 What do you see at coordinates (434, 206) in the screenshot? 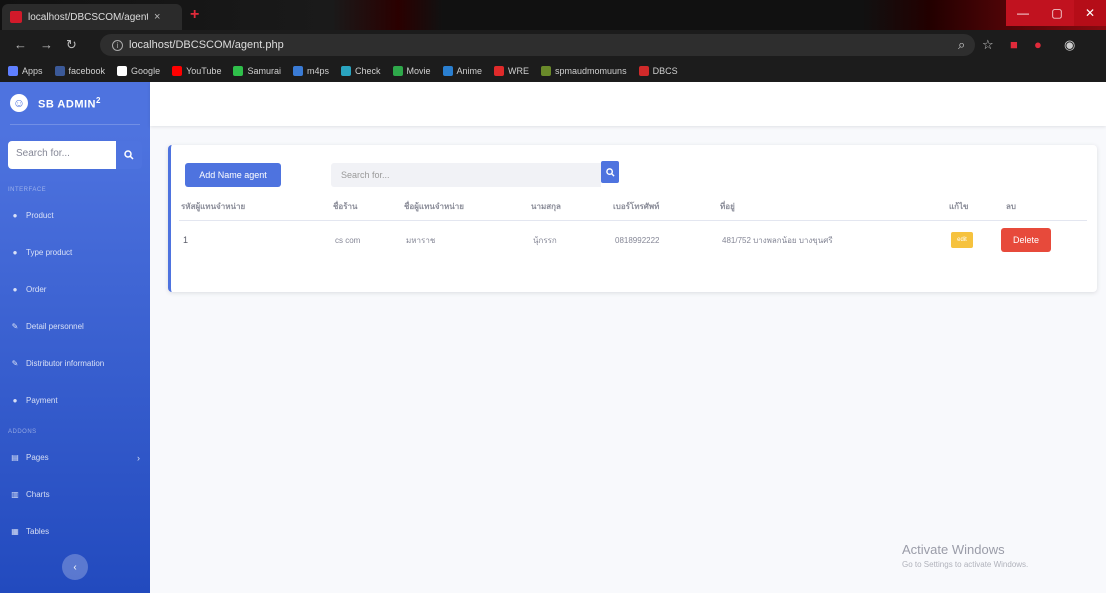
I see `column-header: ชื่อผู้แทนจำหน่าย` at bounding box center [434, 206].